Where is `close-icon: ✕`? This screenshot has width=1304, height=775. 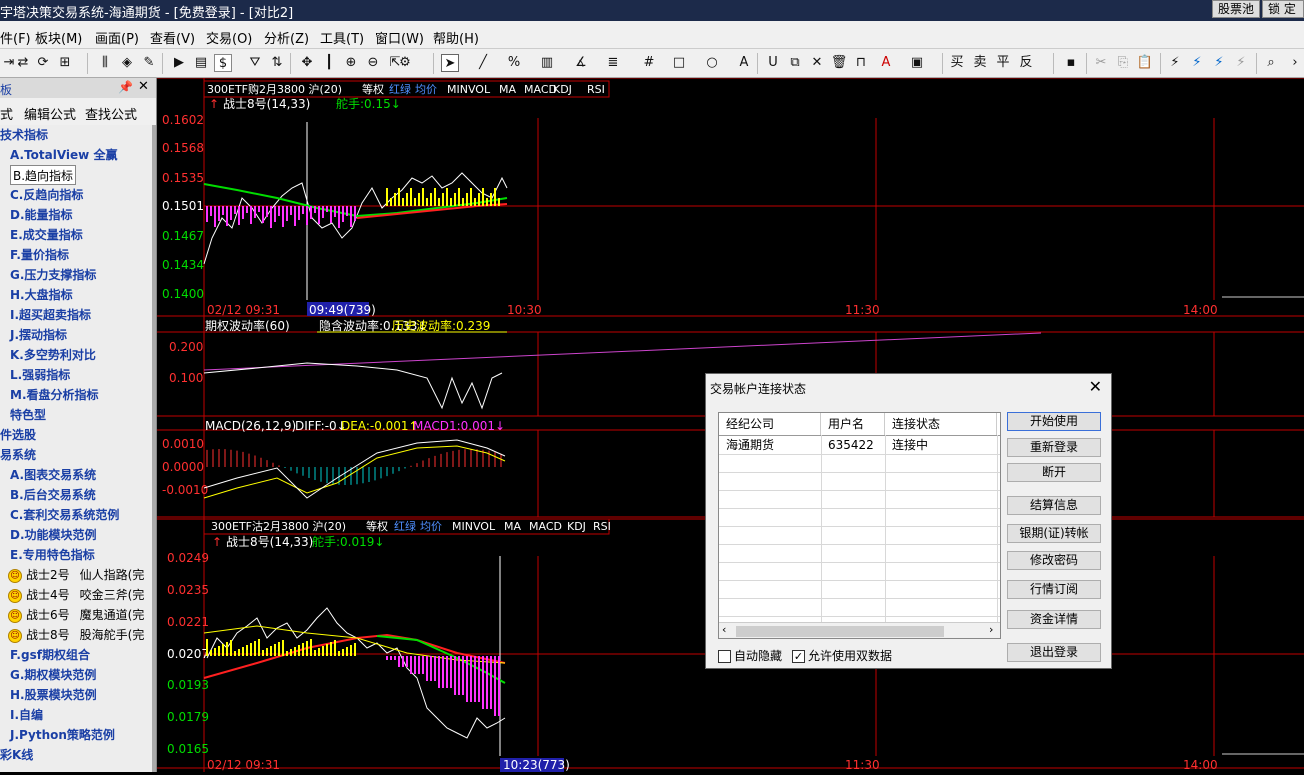 close-icon: ✕ is located at coordinates (143, 86).